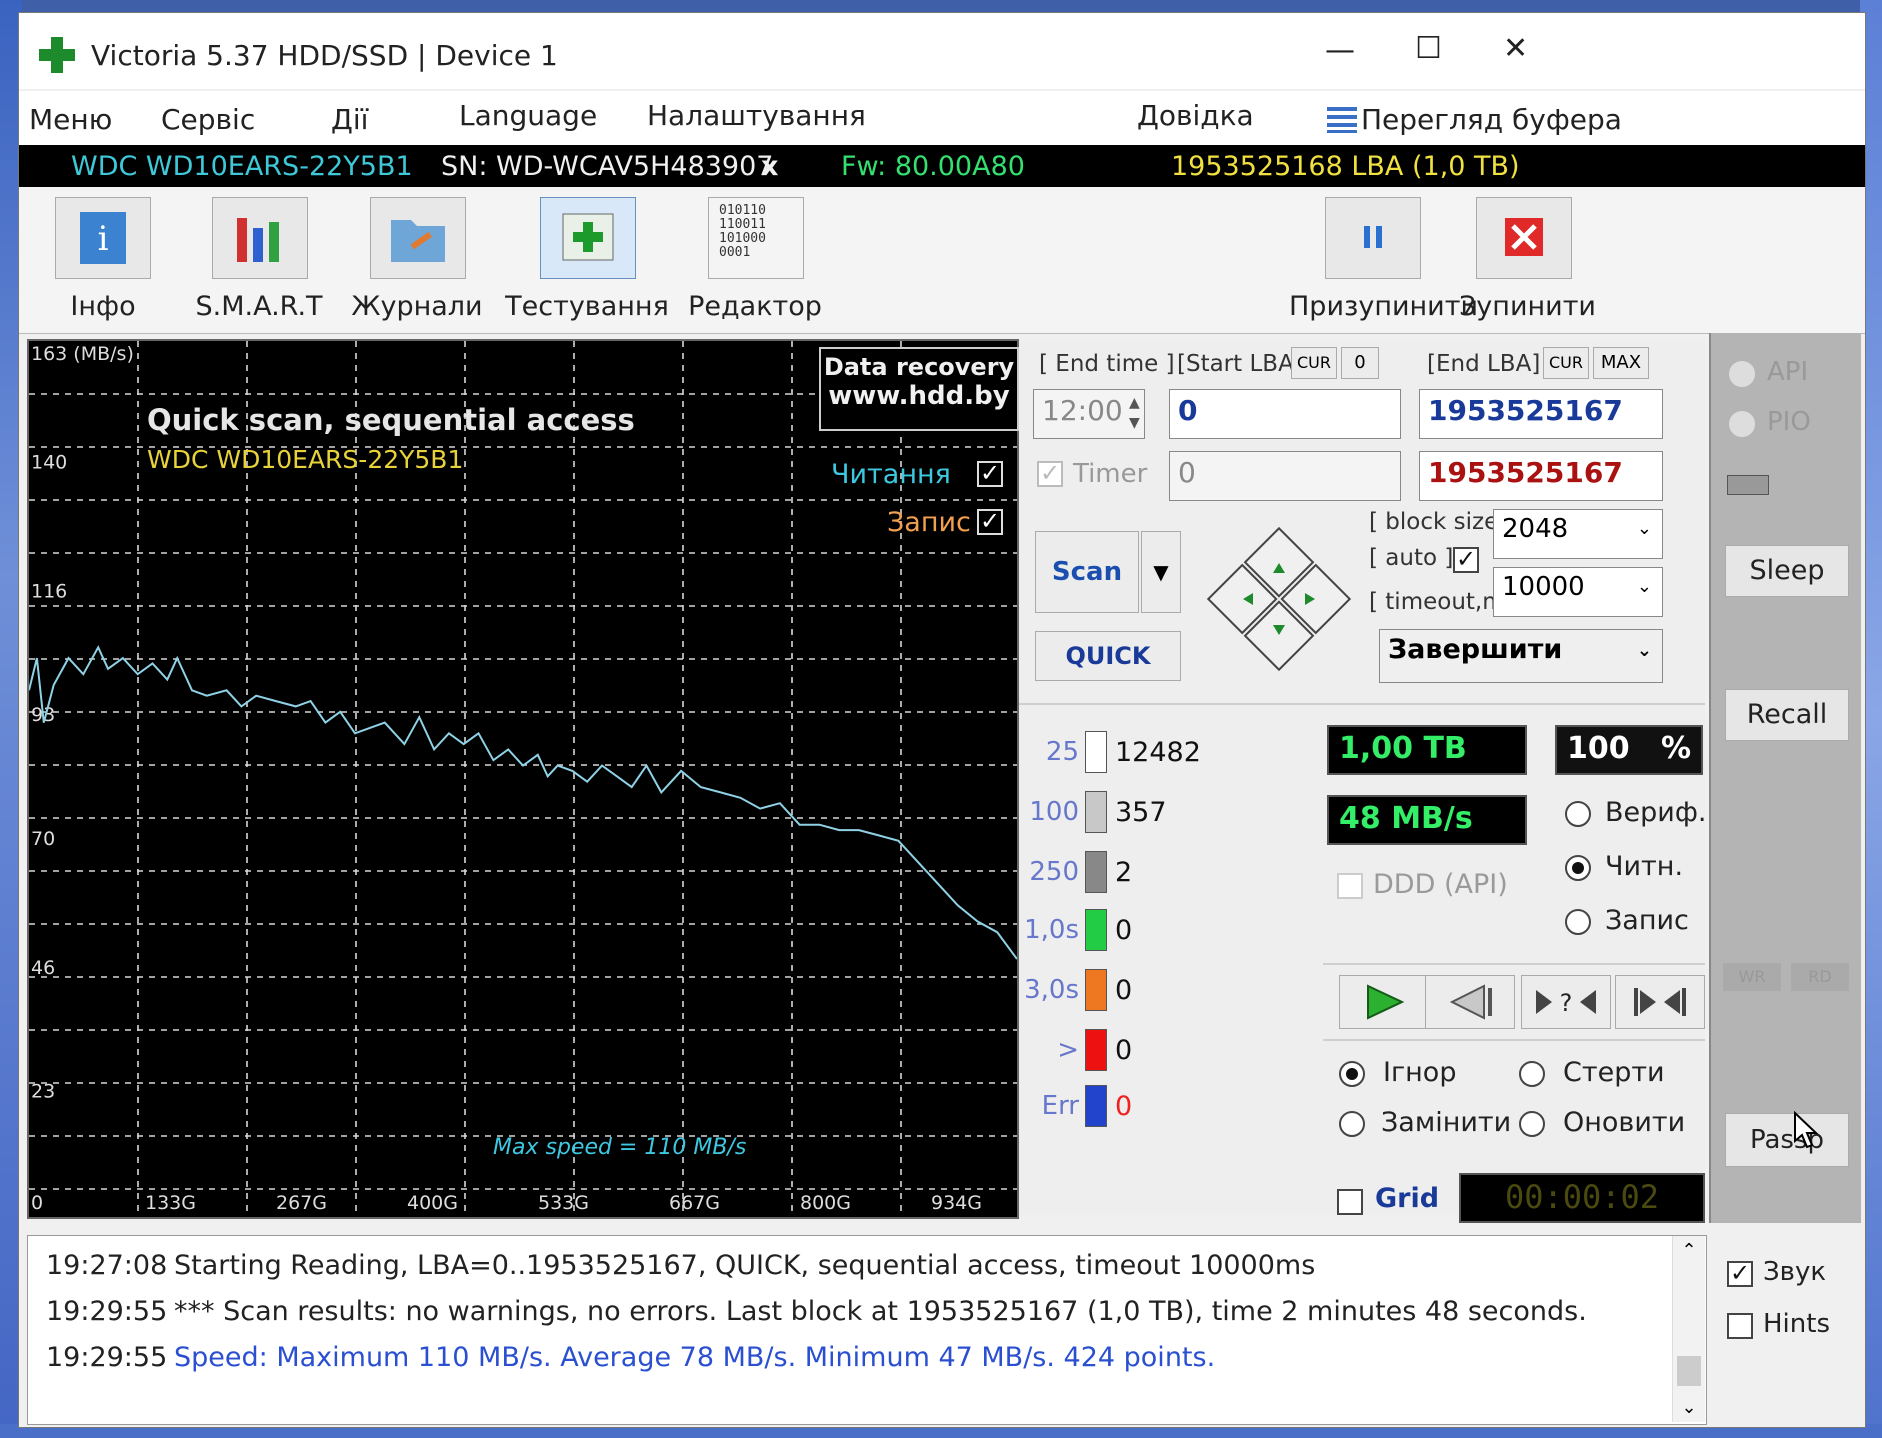 The height and width of the screenshot is (1438, 1882). What do you see at coordinates (1787, 571) in the screenshot?
I see `sleep-button: Sleep` at bounding box center [1787, 571].